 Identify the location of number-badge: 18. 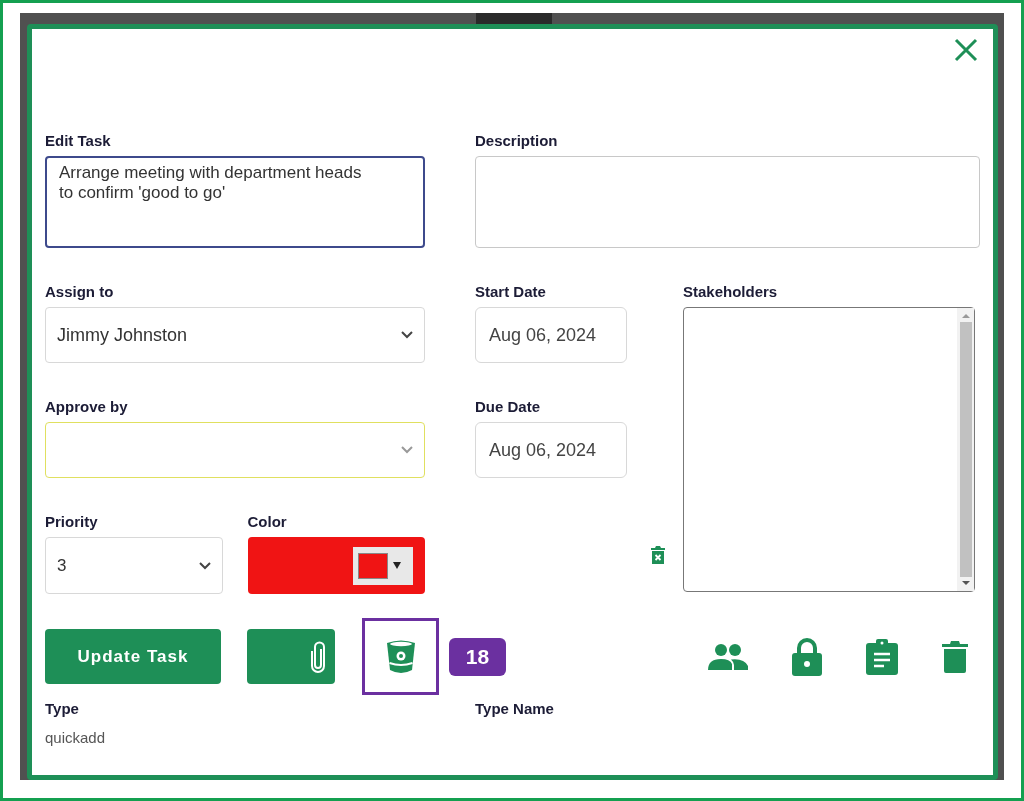
(477, 656).